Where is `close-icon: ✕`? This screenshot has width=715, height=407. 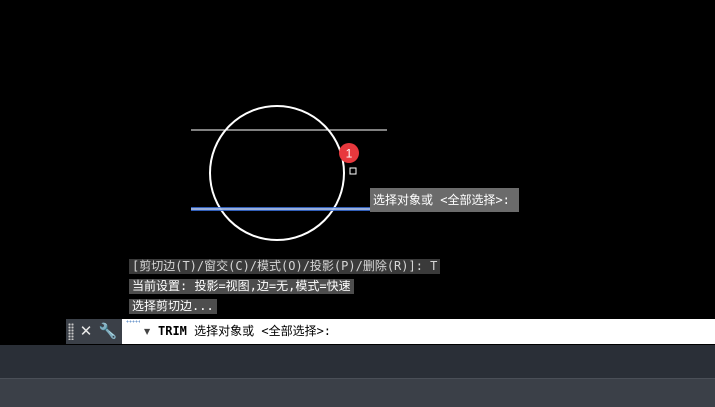 close-icon: ✕ is located at coordinates (86, 331).